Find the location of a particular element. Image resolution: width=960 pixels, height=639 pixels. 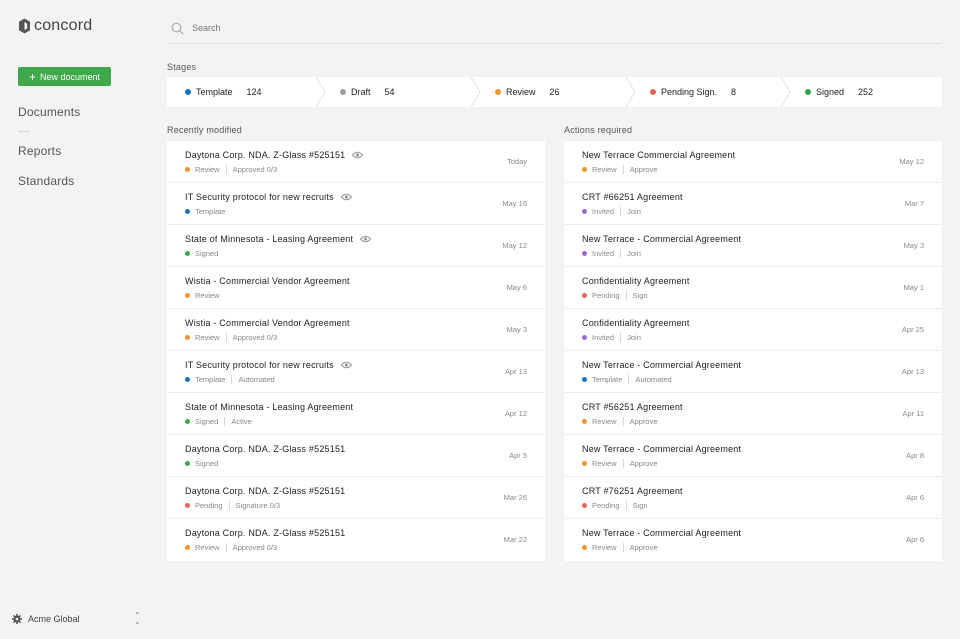

row-meta: Pending Signature 0/3 is located at coordinates (232, 505).